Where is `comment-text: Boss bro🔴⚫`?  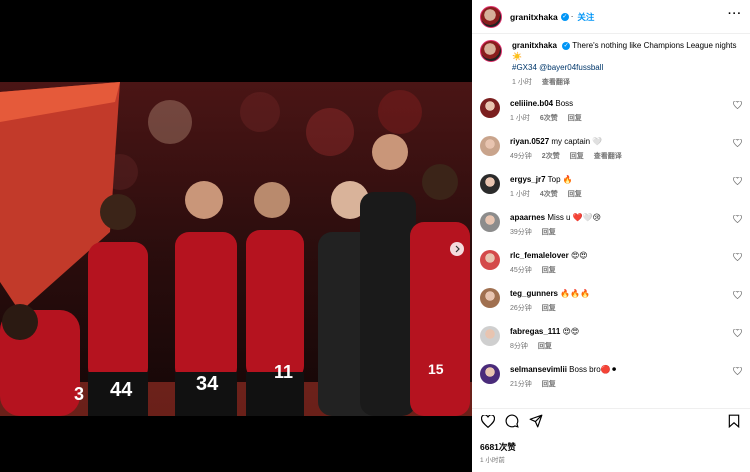
comment-text: Boss bro🔴⚫ is located at coordinates (593, 369).